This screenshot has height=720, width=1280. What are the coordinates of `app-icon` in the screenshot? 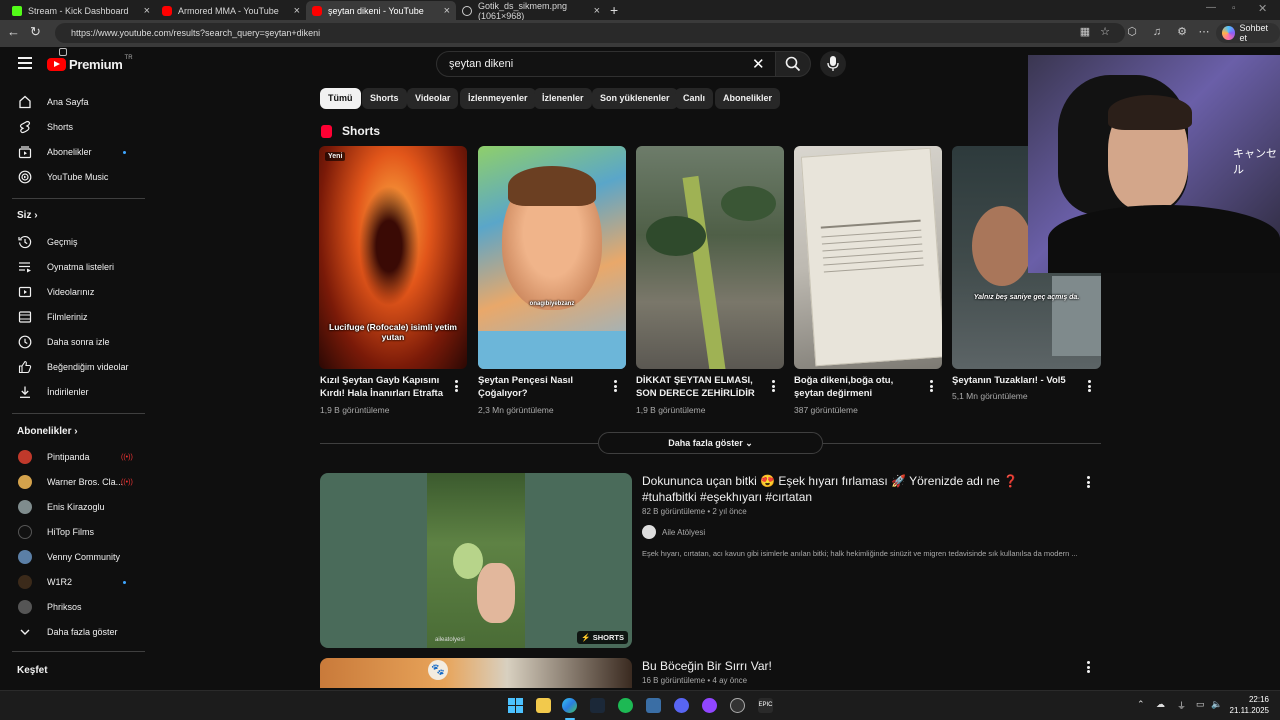 It's located at (653, 705).